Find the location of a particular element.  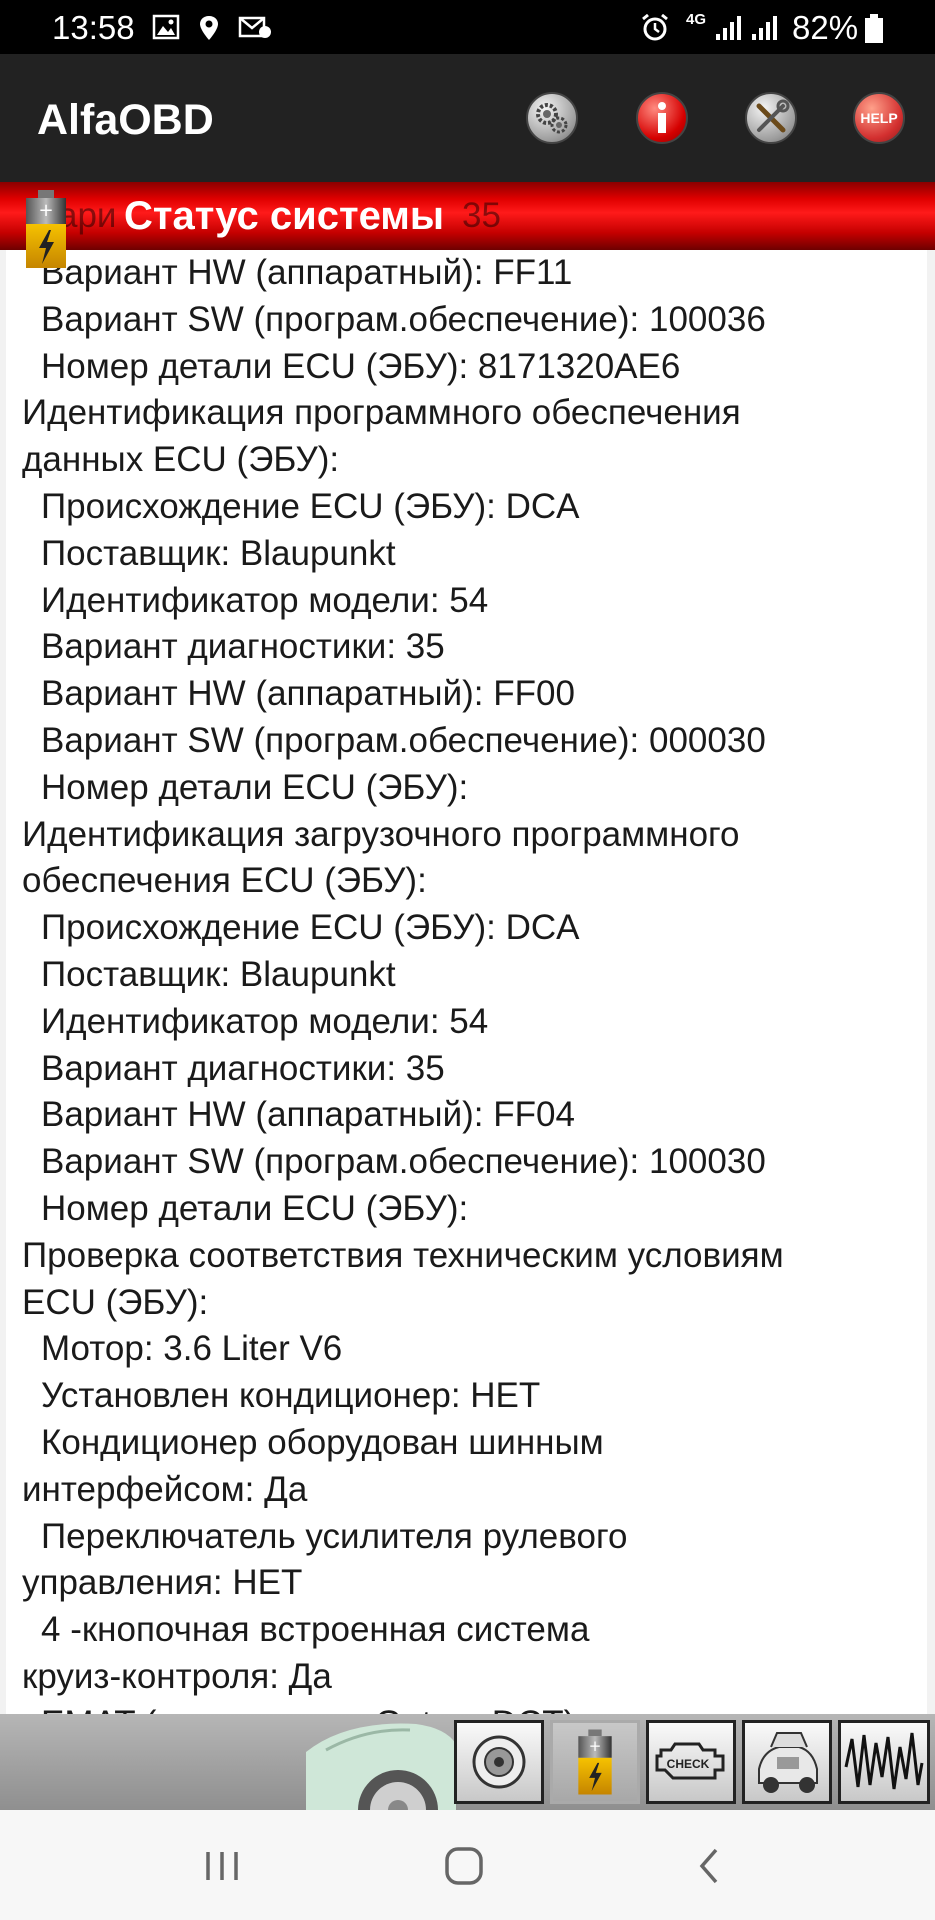

navigation-bar is located at coordinates (467, 1865).